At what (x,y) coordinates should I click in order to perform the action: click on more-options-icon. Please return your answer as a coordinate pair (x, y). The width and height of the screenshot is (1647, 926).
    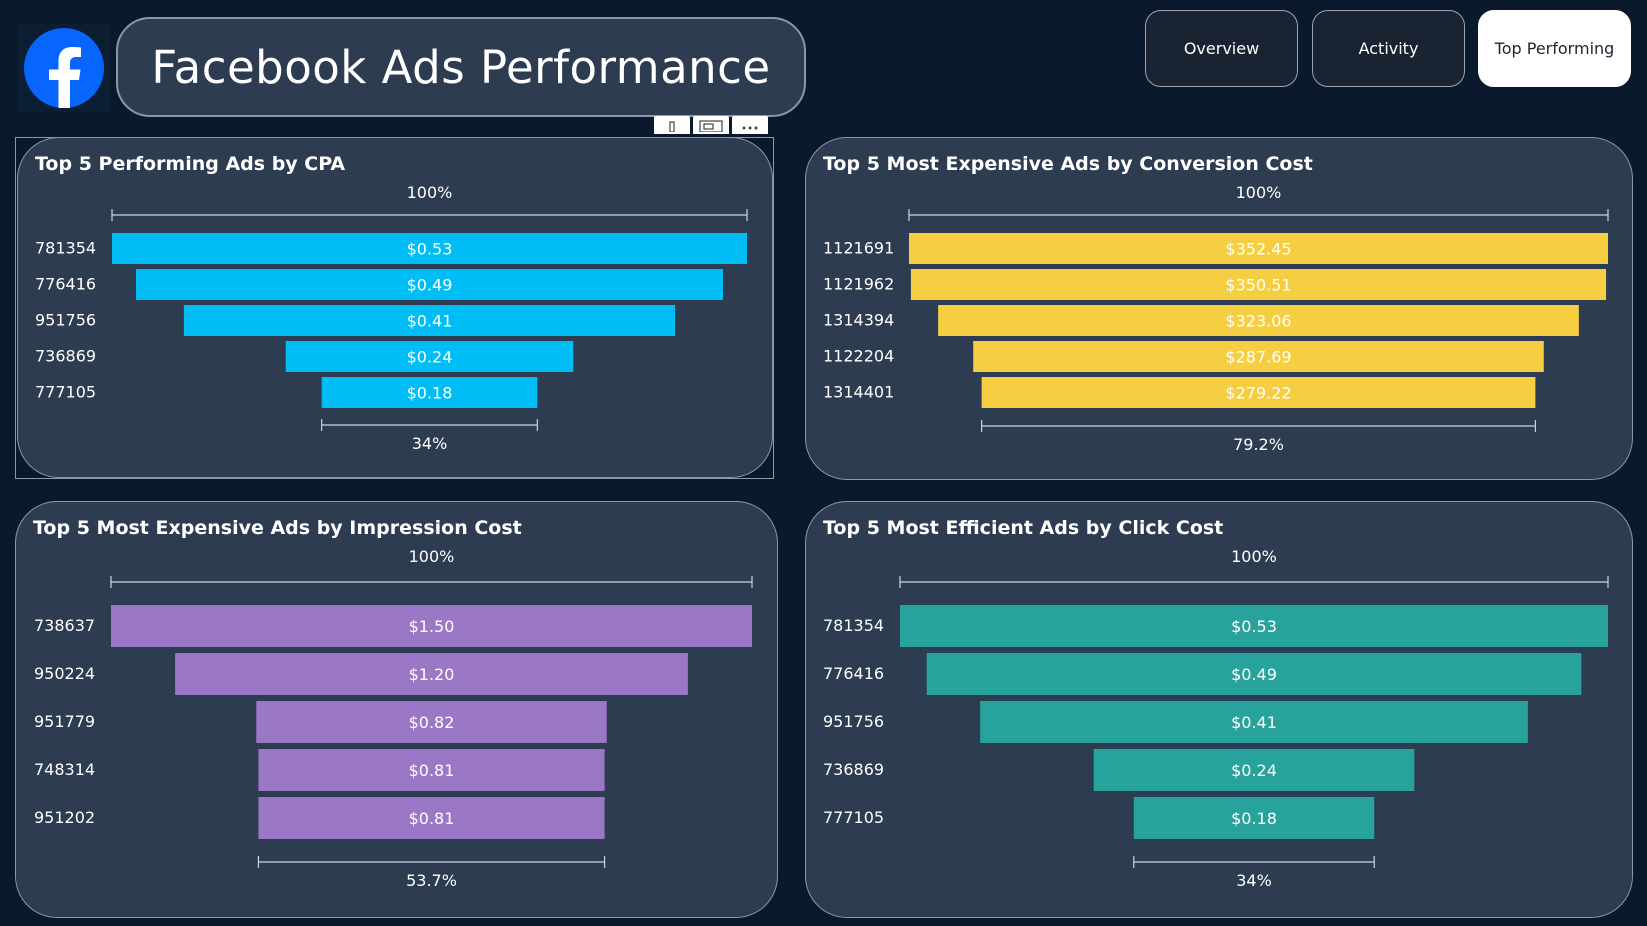
    Looking at the image, I should click on (750, 125).